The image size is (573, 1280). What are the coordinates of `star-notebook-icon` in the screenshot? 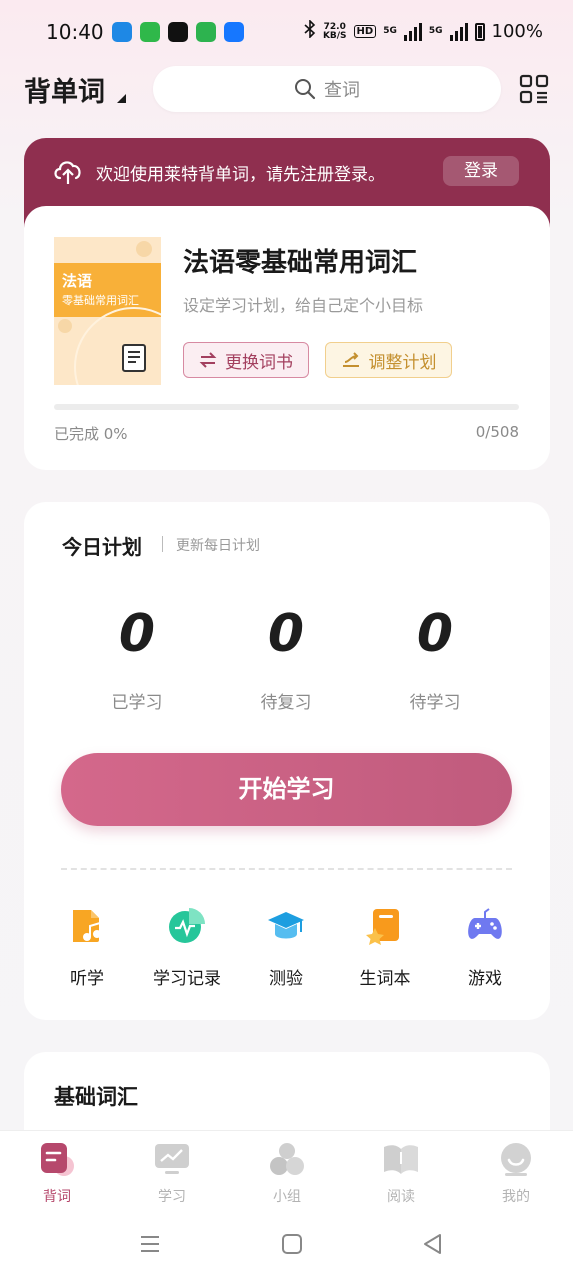 It's located at (382, 927).